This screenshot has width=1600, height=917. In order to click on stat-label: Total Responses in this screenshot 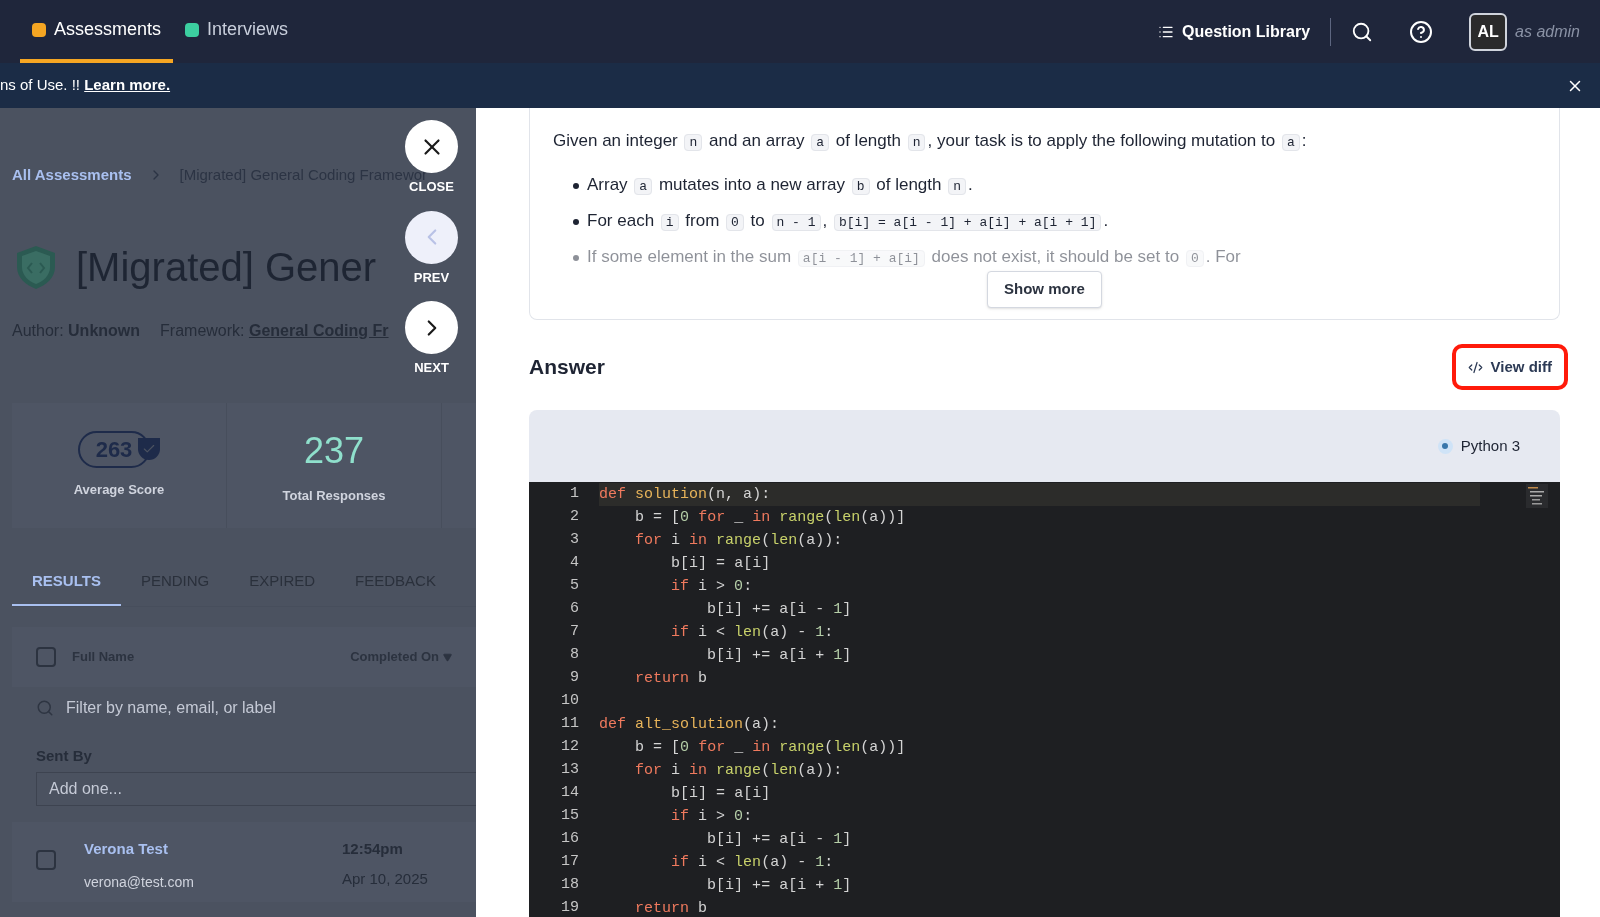, I will do `click(334, 496)`.